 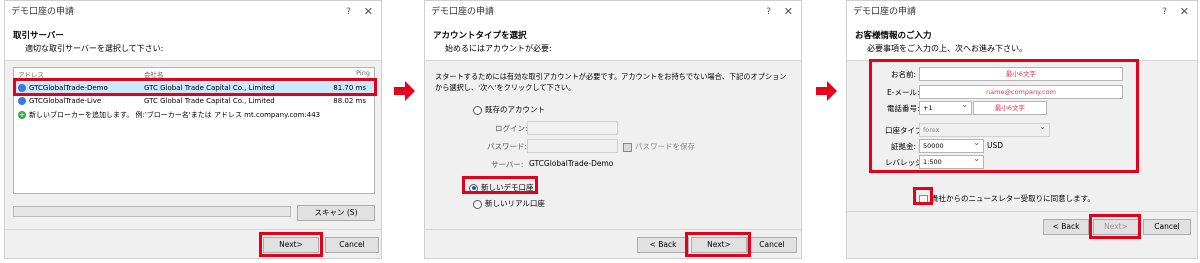 I want to click on wizard-header: 取引サーバー 適切な取引サーバーを選択して下さい:, so click(x=193, y=42).